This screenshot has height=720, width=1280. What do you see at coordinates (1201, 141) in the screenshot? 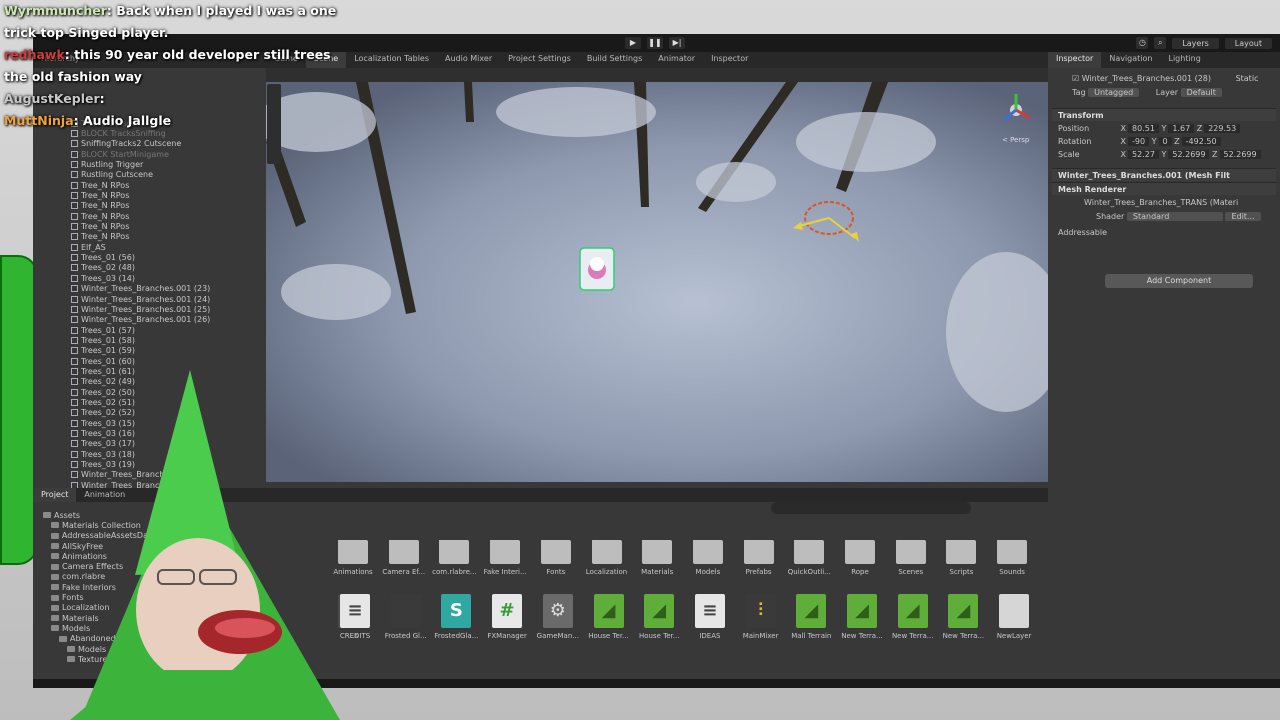
I see `rotation-z: -492.50` at bounding box center [1201, 141].